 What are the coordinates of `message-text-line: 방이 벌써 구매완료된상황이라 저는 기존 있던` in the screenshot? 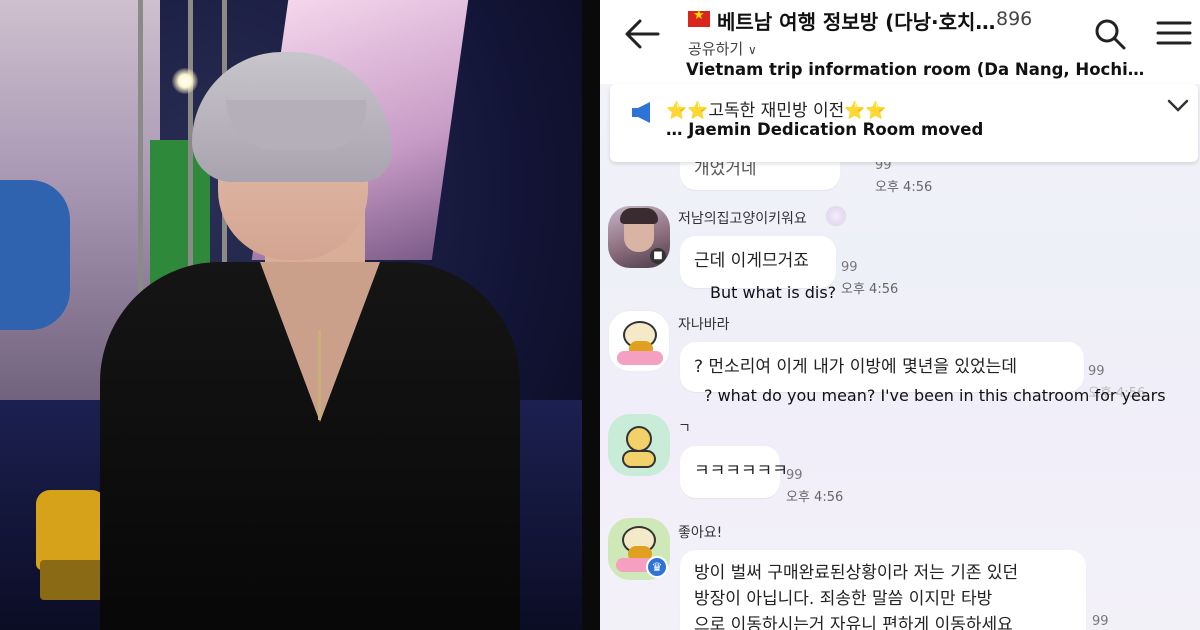 It's located at (856, 573).